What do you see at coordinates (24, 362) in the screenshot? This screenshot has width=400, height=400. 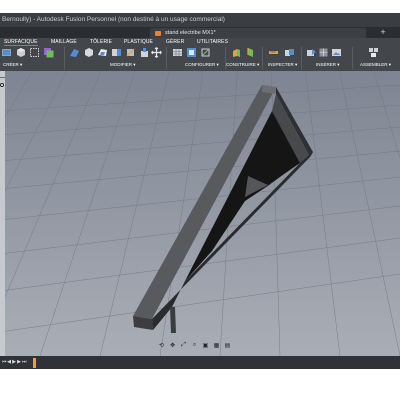 I see `last-icon: ⏭` at bounding box center [24, 362].